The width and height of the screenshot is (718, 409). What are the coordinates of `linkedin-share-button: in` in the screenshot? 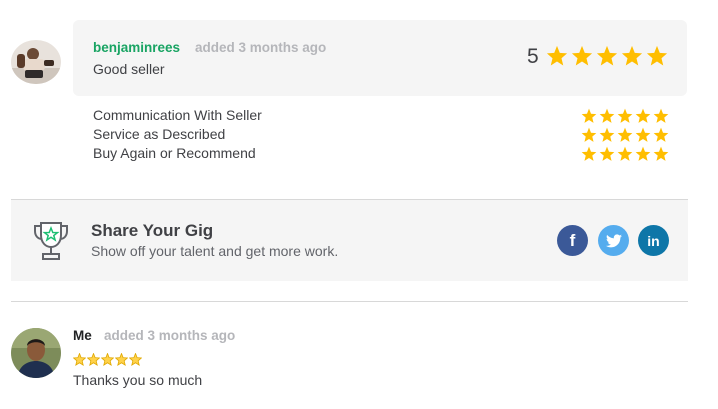 It's located at (653, 240).